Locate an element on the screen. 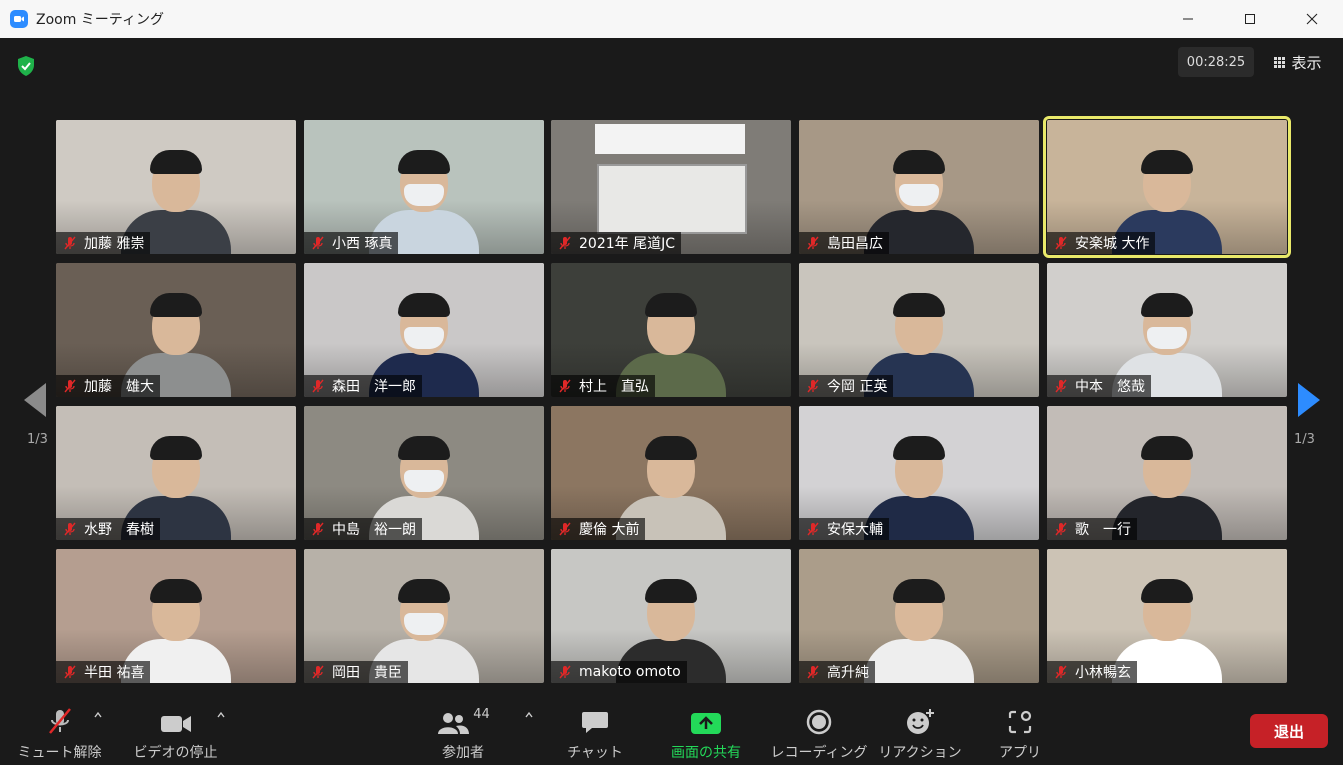 The height and width of the screenshot is (765, 1343). participant-video-tile: 水野 春樹 is located at coordinates (176, 473).